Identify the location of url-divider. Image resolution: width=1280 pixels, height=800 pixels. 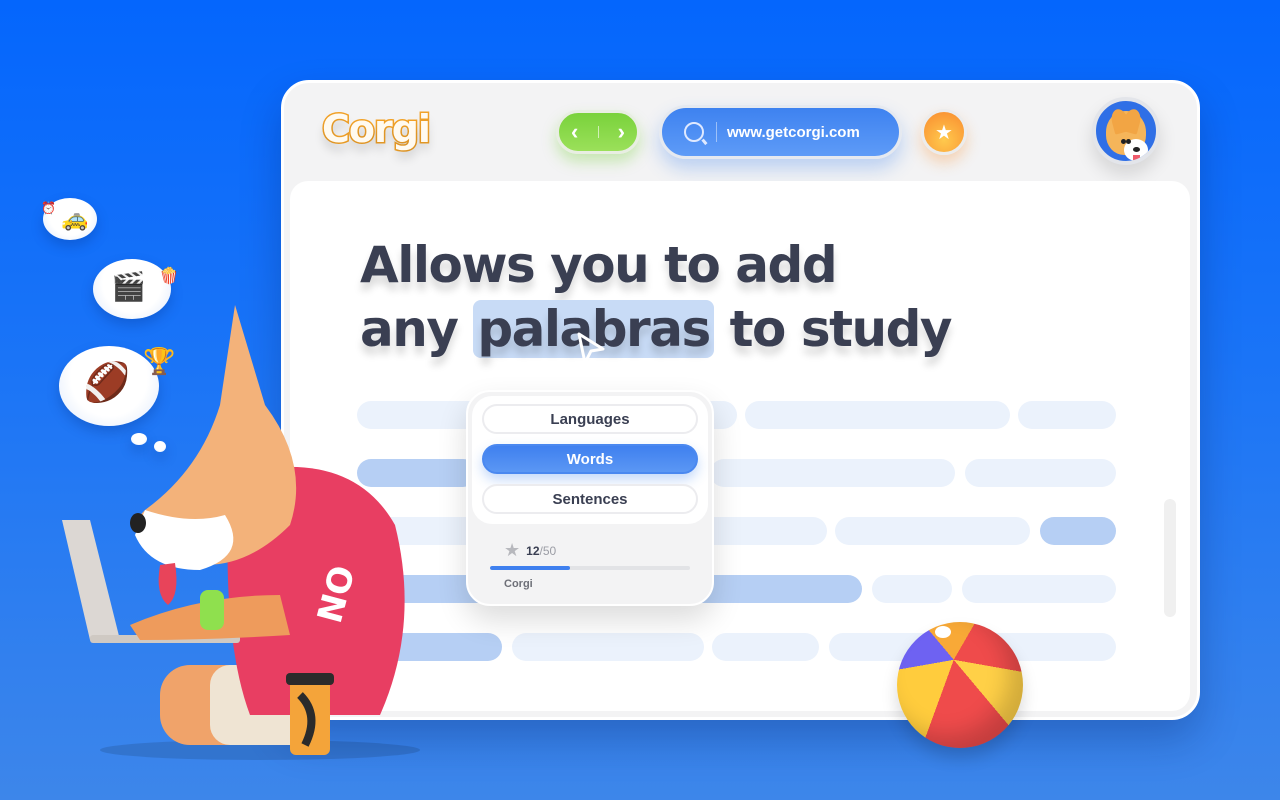
(716, 132).